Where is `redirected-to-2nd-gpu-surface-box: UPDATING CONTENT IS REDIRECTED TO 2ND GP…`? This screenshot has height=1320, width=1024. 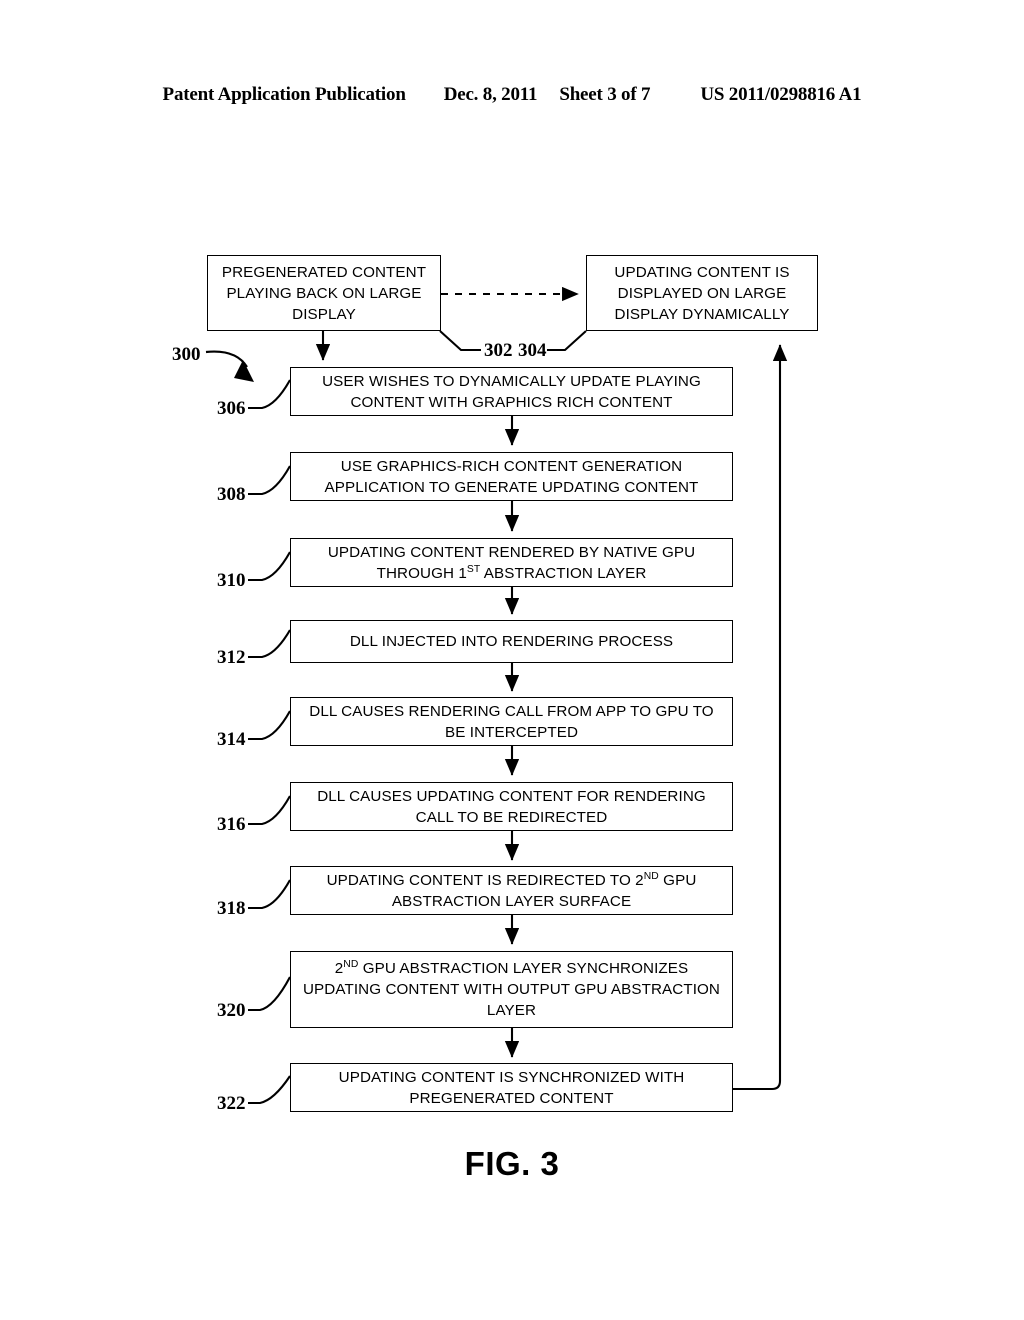
redirected-to-2nd-gpu-surface-box: UPDATING CONTENT IS REDIRECTED TO 2ND GP… is located at coordinates (511, 890).